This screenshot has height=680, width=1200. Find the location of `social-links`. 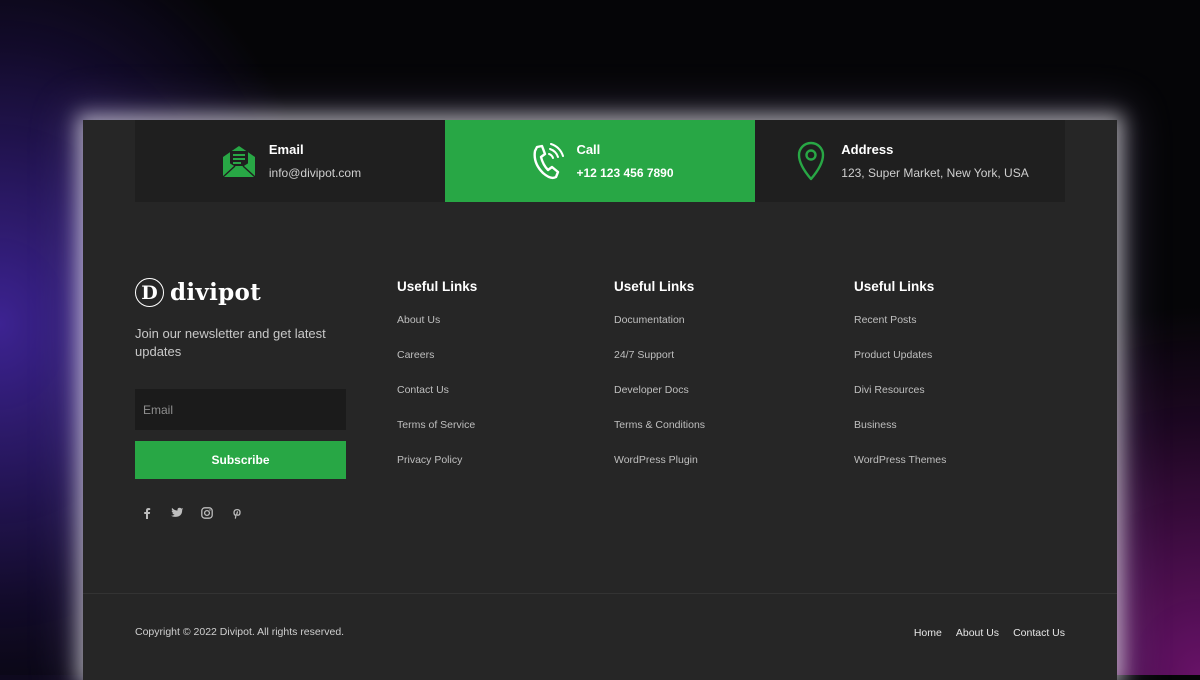

social-links is located at coordinates (192, 513).